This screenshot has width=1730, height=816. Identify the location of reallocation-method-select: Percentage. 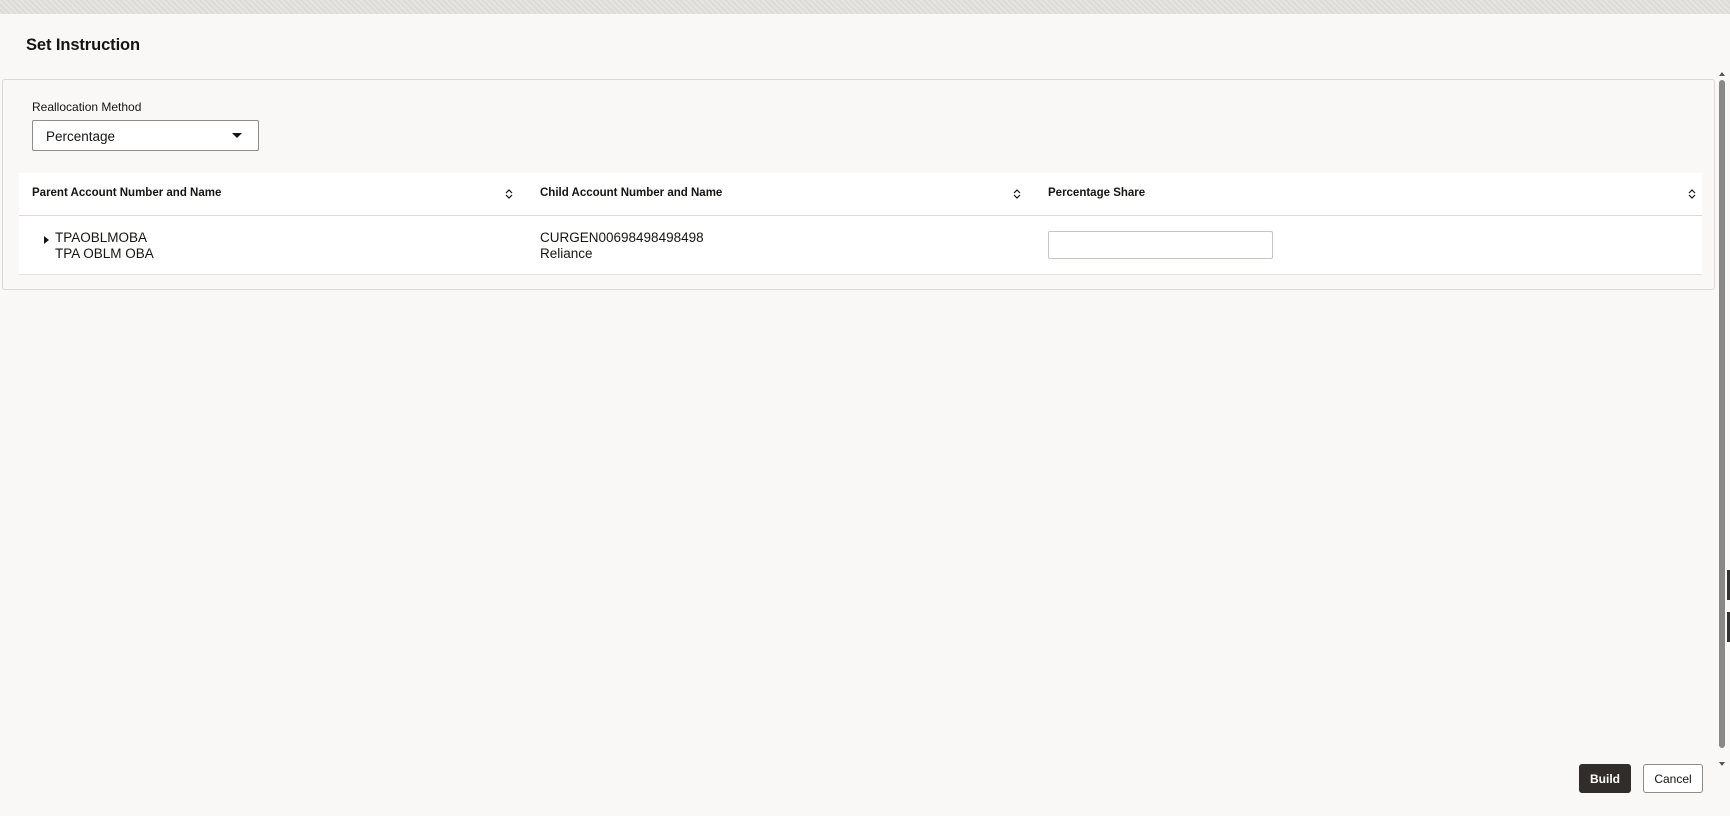
(145, 135).